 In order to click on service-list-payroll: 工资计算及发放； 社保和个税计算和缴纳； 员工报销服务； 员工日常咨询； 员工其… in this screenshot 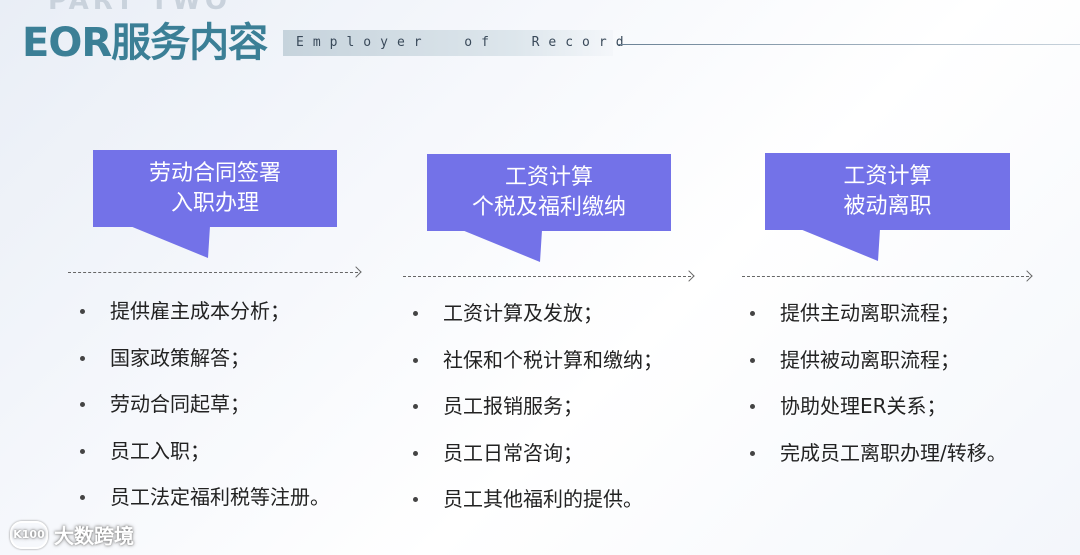, I will do `click(573, 414)`.